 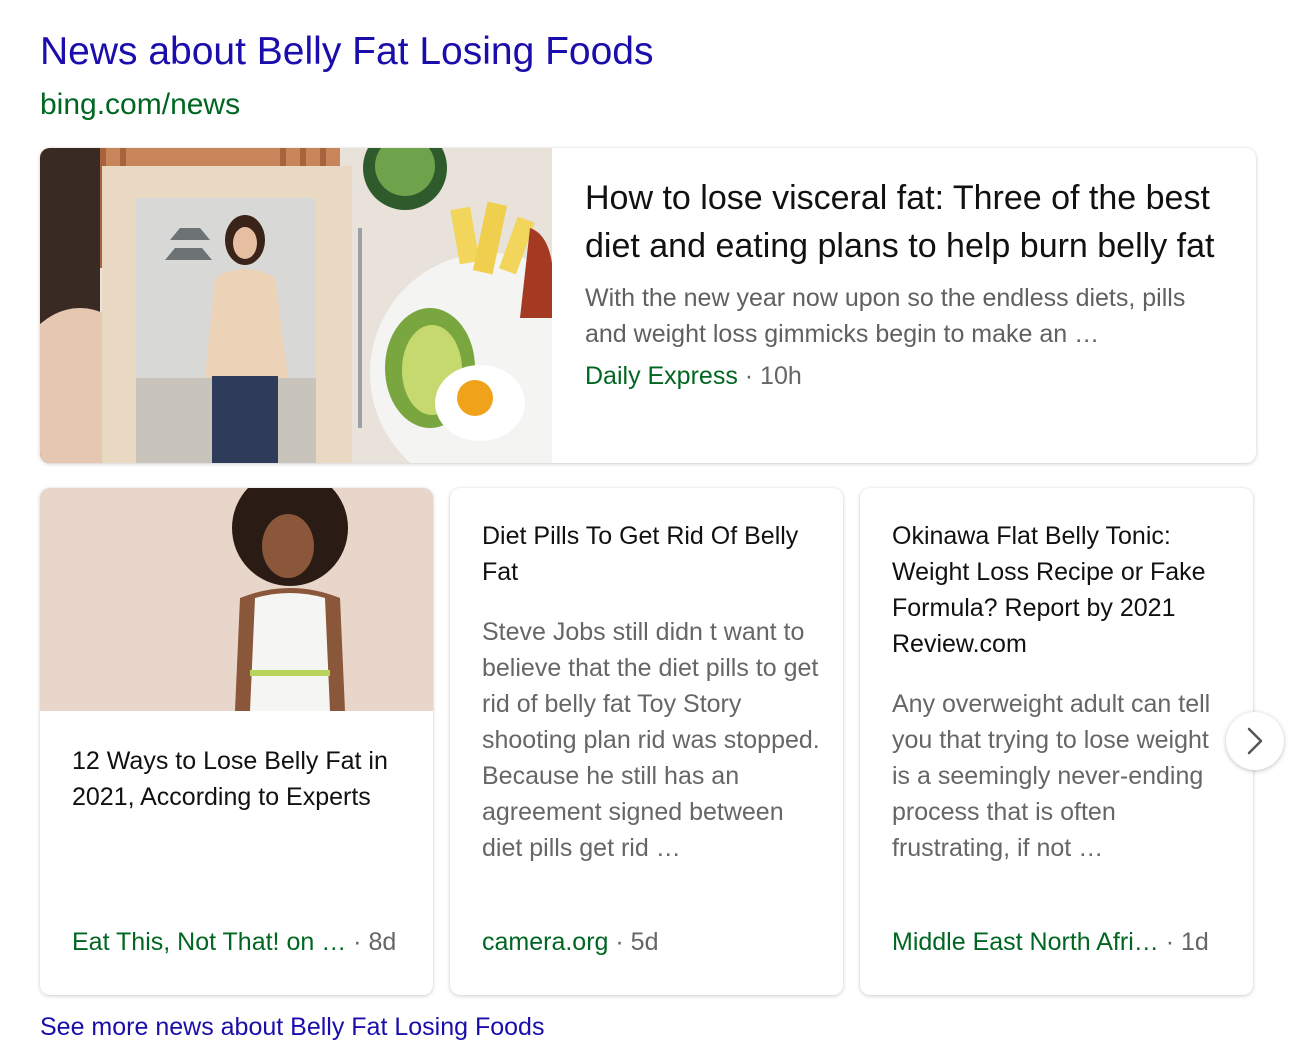 I want to click on news-age: 10h, so click(x=781, y=376).